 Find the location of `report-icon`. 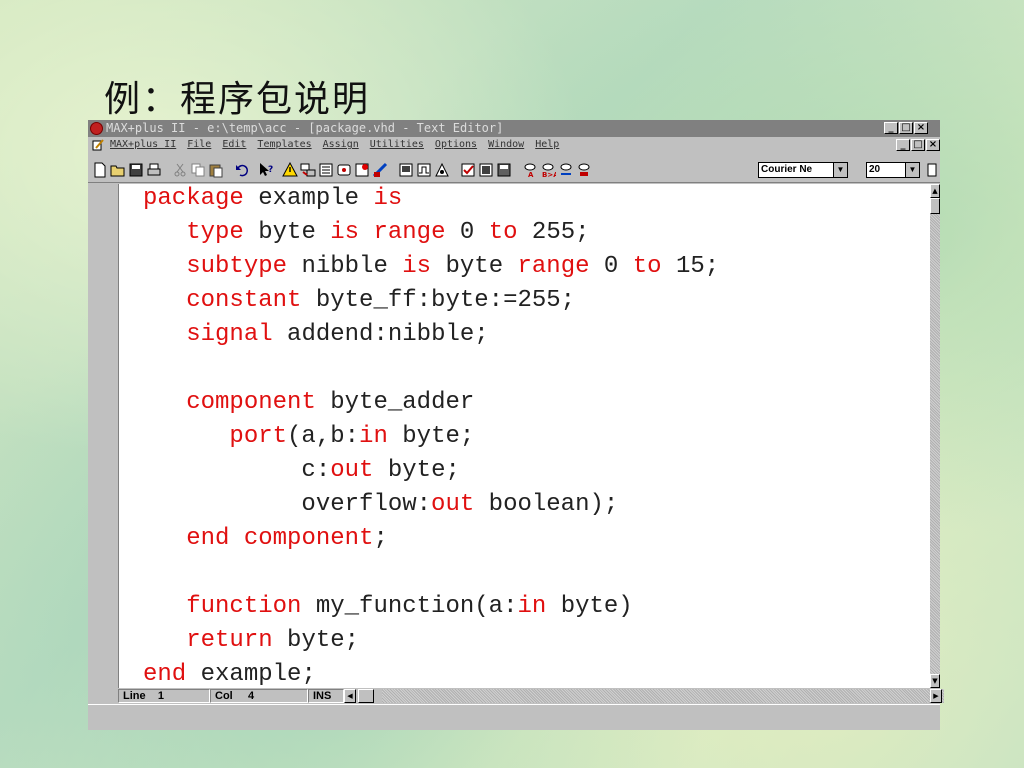

report-icon is located at coordinates (486, 170).